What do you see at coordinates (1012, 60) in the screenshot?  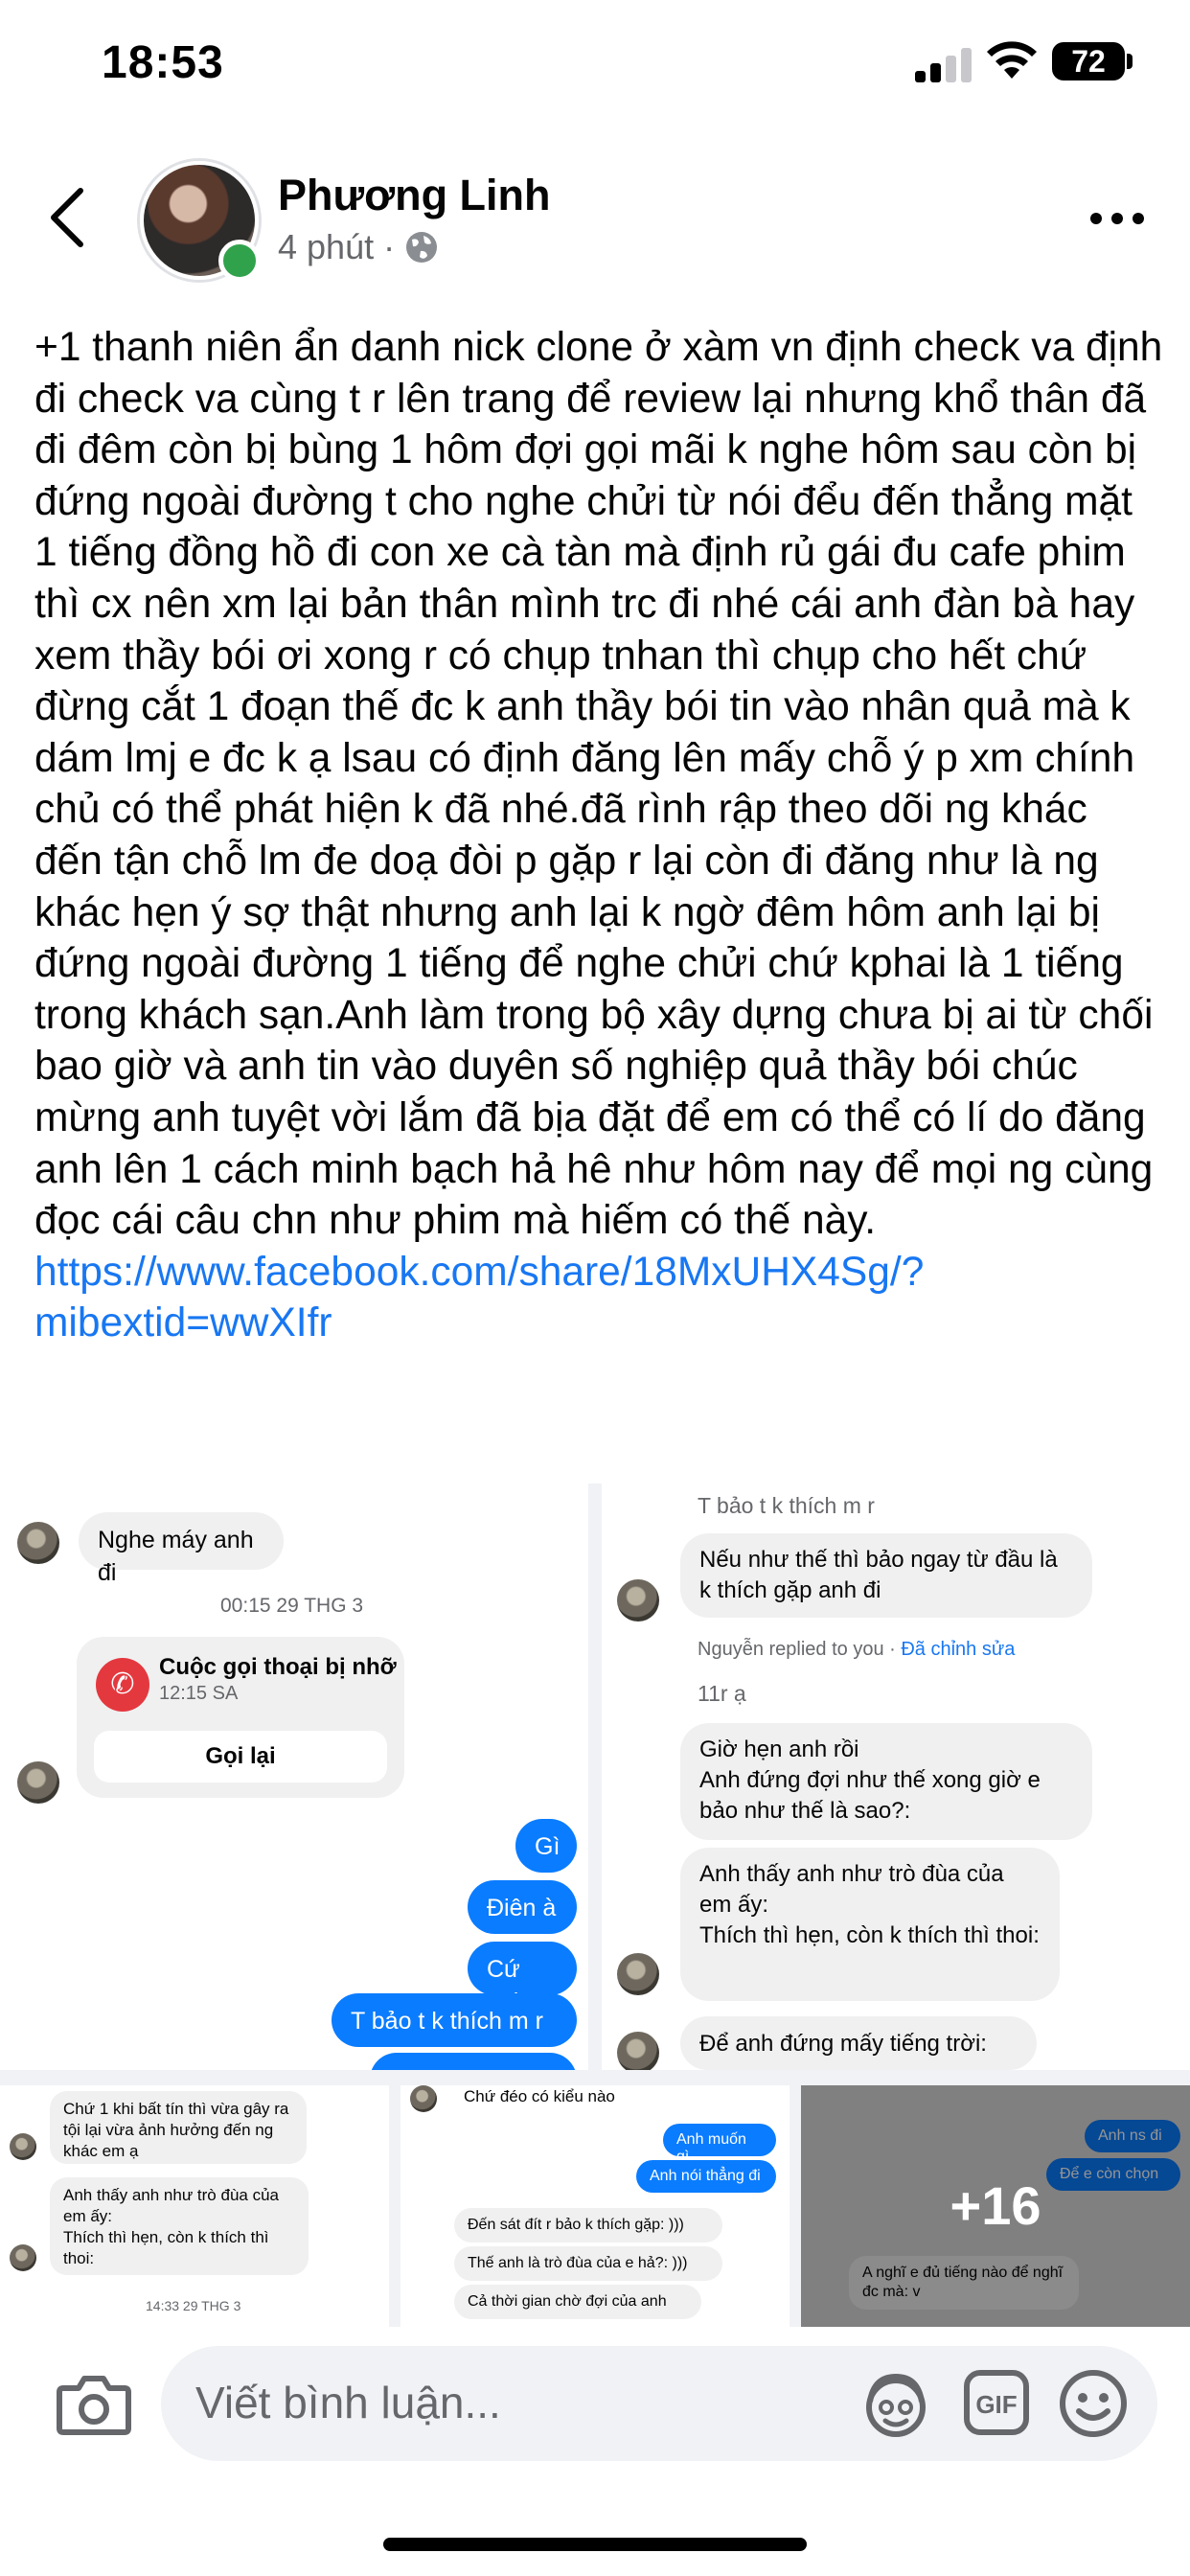 I see `wifi-icon` at bounding box center [1012, 60].